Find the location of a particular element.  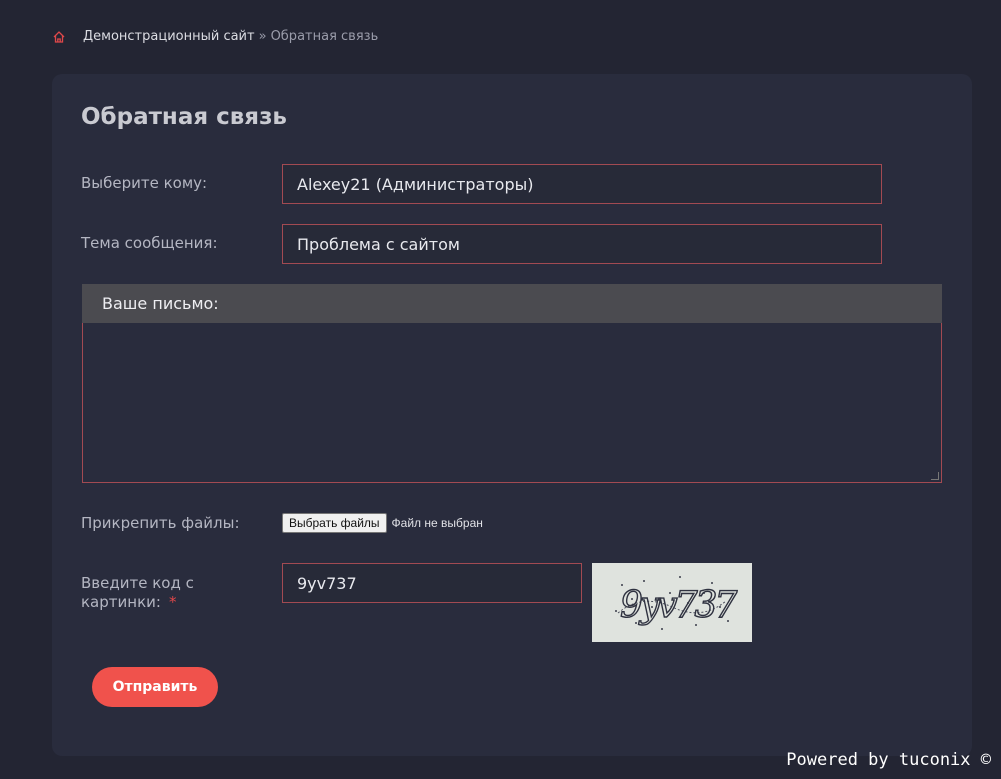

submit-button: Отправить is located at coordinates (155, 687).